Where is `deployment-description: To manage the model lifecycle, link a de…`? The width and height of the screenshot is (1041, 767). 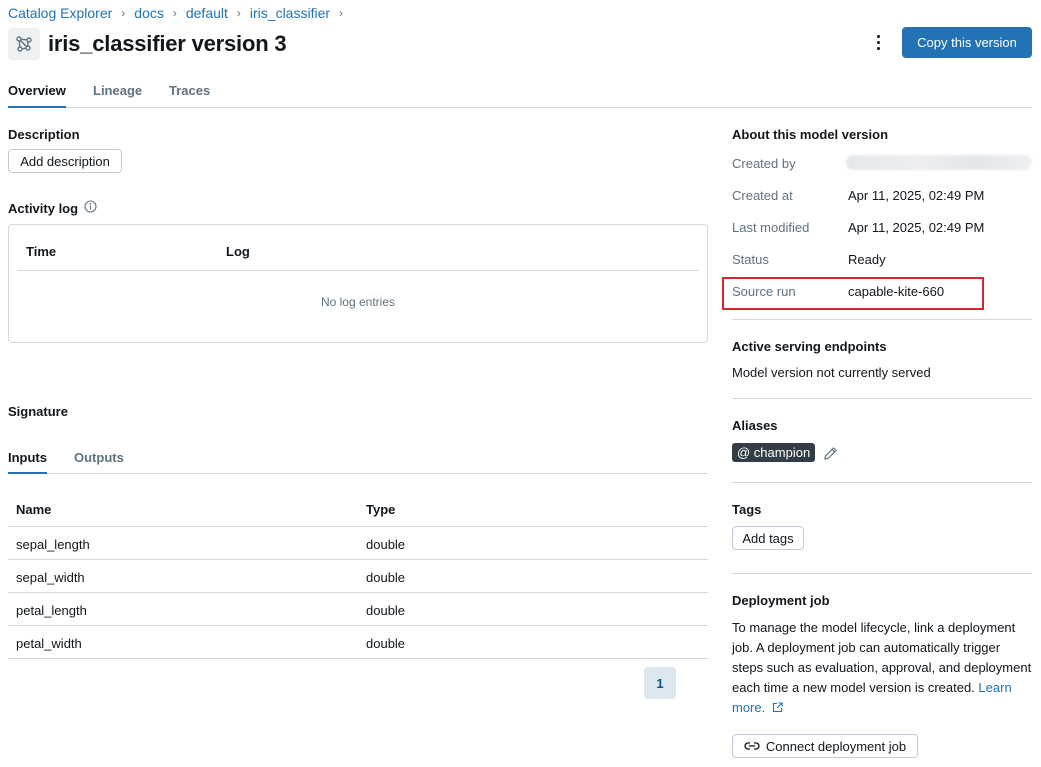
deployment-description: To manage the model lifecycle, link a de… is located at coordinates (883, 668).